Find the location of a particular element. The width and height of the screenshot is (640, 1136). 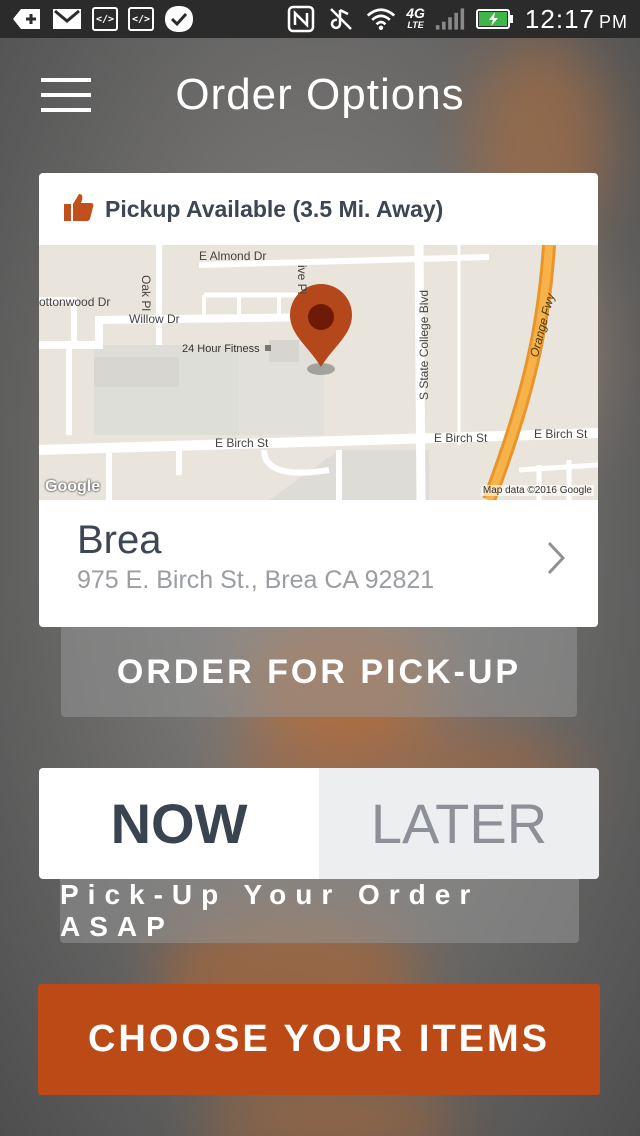

clock-time: 12:17 is located at coordinates (559, 18).